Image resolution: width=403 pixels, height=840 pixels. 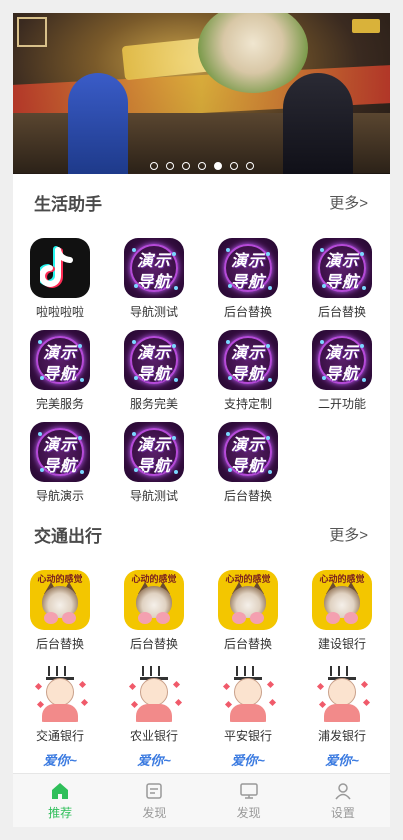 I want to click on tab-3: 设置, so click(x=343, y=800).